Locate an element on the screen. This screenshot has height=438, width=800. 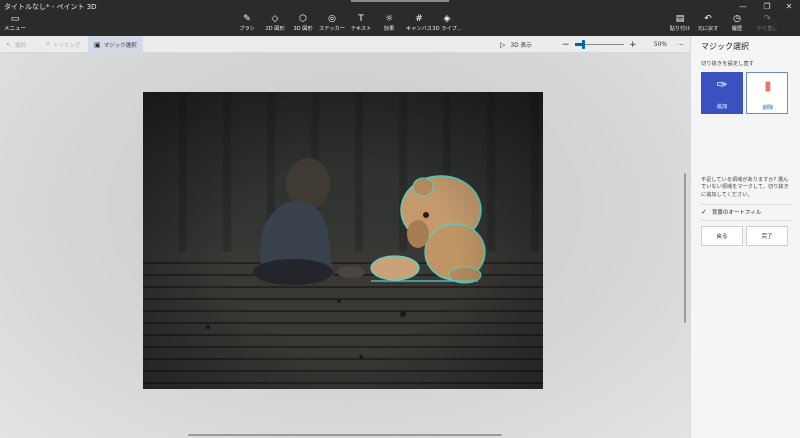
cursor-icon: ↖ is located at coordinates (9, 44).